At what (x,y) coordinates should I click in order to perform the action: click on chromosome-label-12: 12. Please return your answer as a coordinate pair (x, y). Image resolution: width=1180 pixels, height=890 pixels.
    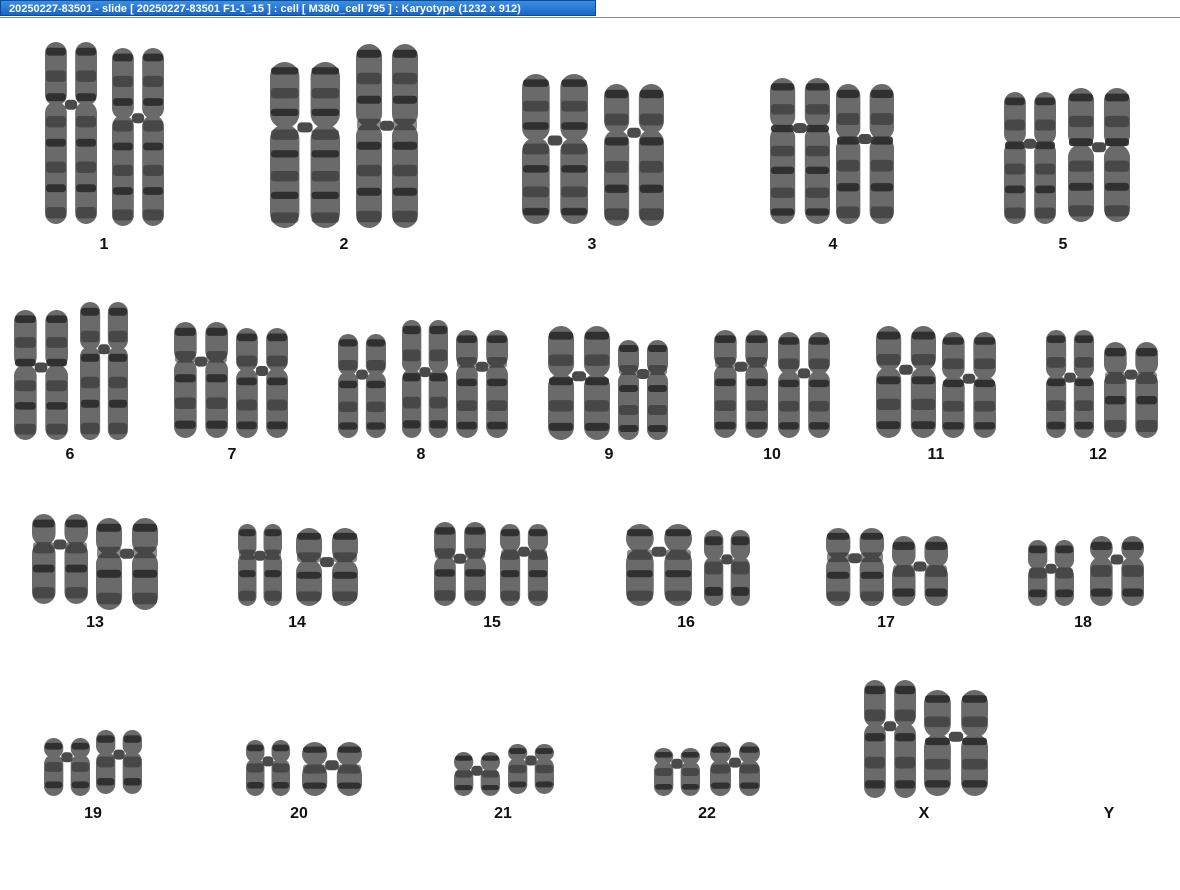
    Looking at the image, I should click on (1098, 454).